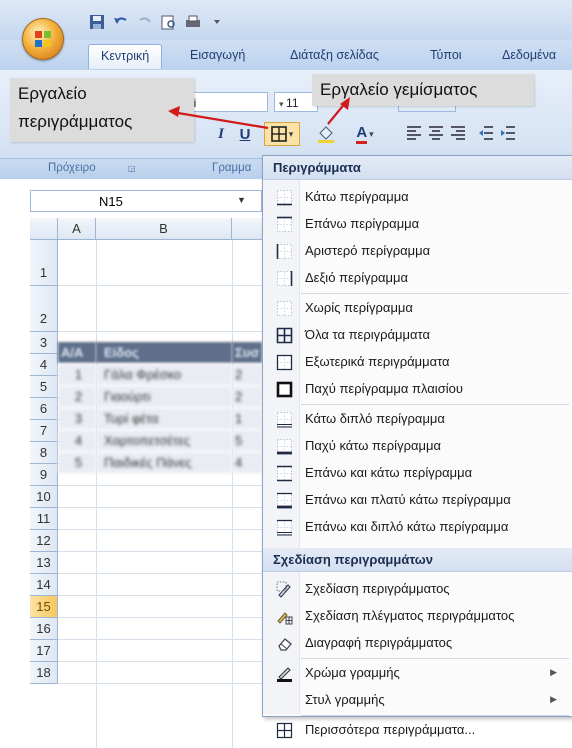 This screenshot has height=748, width=572. I want to click on menu-item-line-style: Στυλ γραμμής ▶, so click(417, 700).